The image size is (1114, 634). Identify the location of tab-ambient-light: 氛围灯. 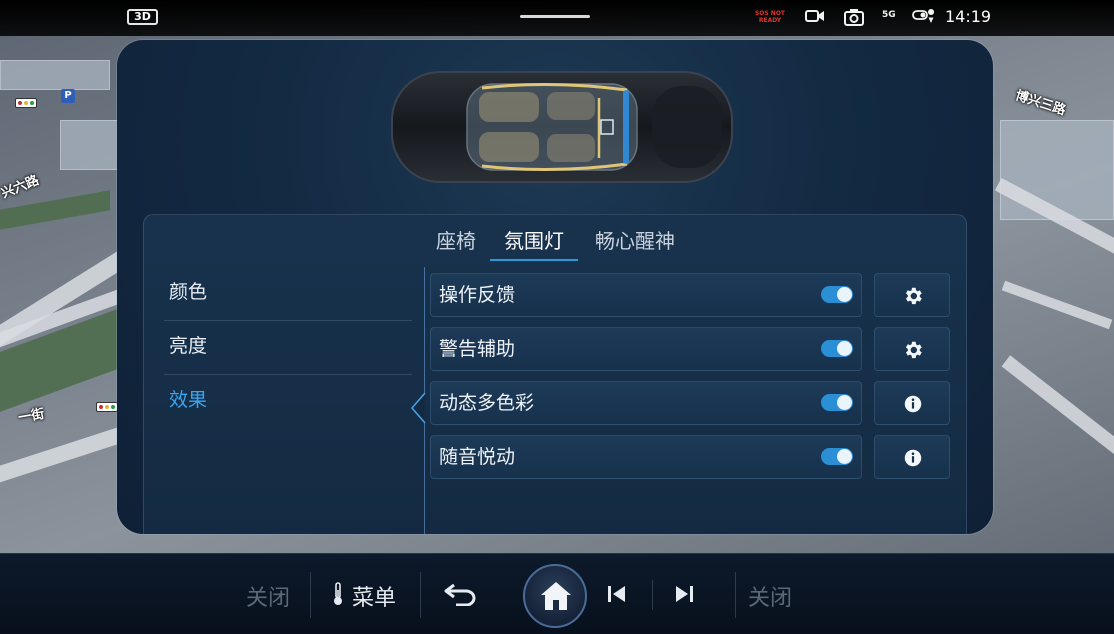
(534, 242).